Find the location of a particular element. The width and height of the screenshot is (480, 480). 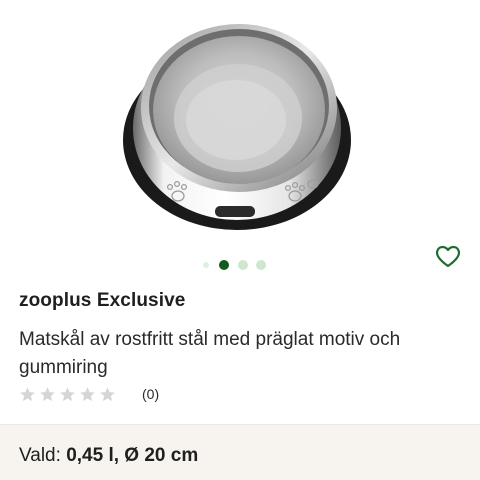

image-carousel-indicator is located at coordinates (240, 265).